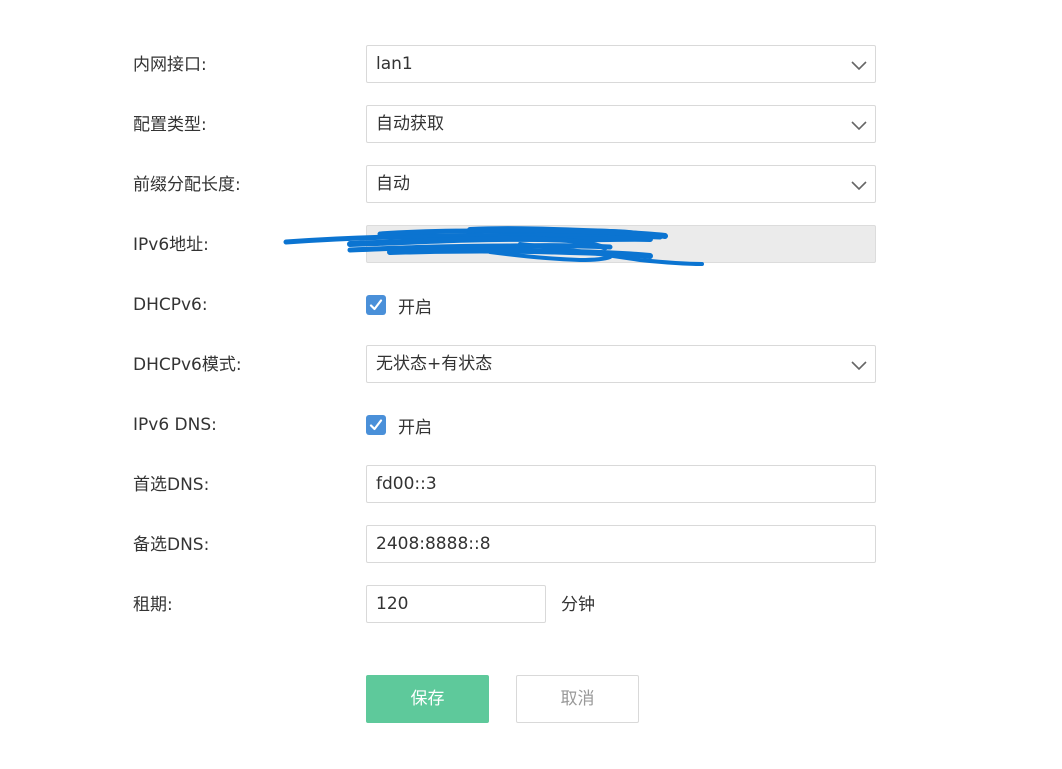 Image resolution: width=1062 pixels, height=769 pixels. I want to click on dhcpv6-toggle: 开启, so click(399, 305).